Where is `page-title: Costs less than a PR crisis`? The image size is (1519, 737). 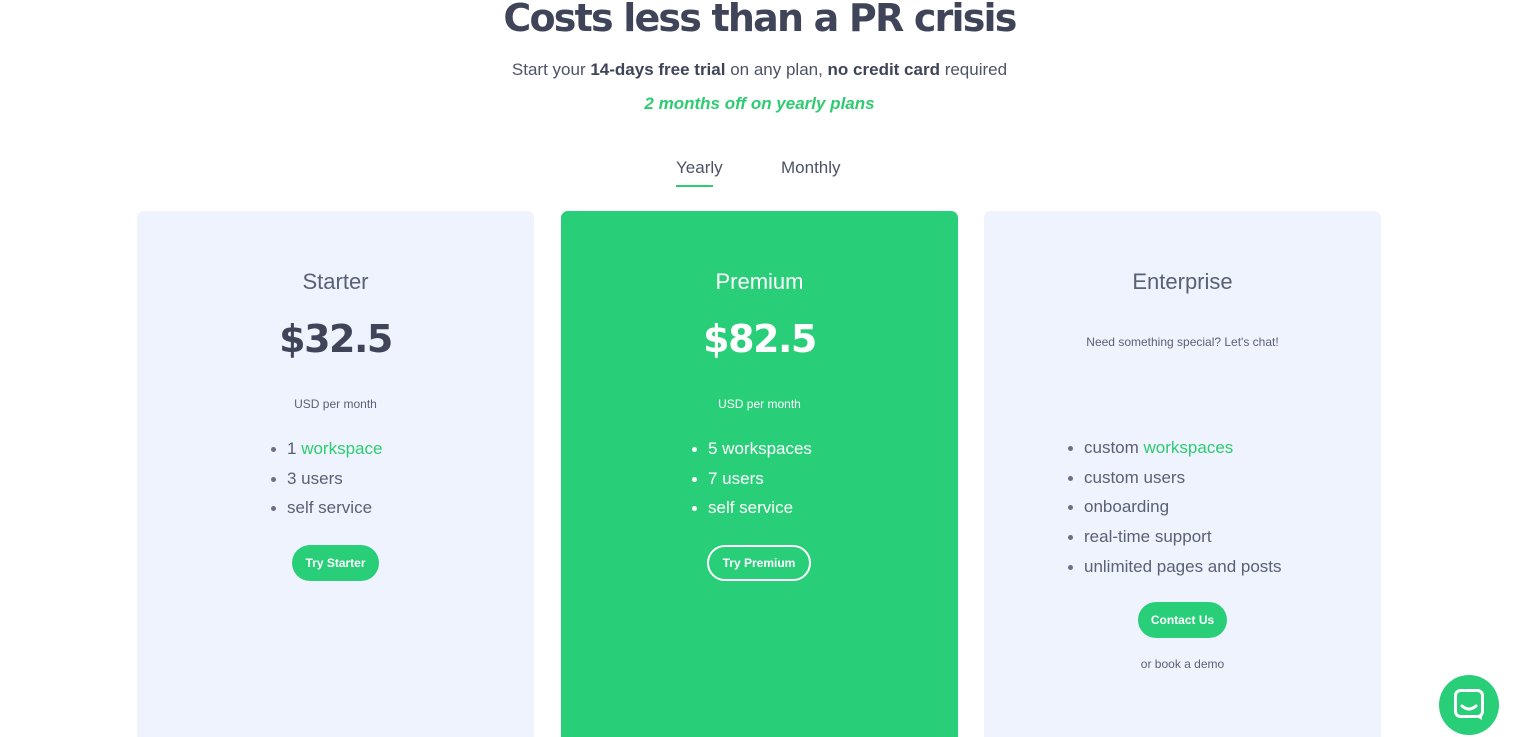 page-title: Costs less than a PR crisis is located at coordinates (760, 20).